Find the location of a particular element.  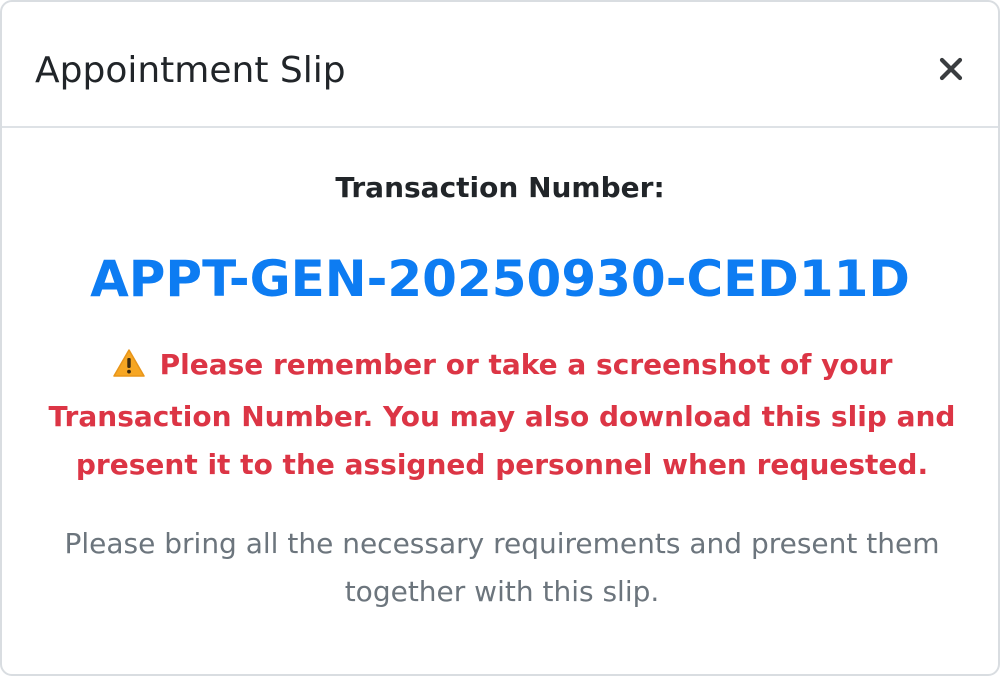

close-icon is located at coordinates (951, 69).